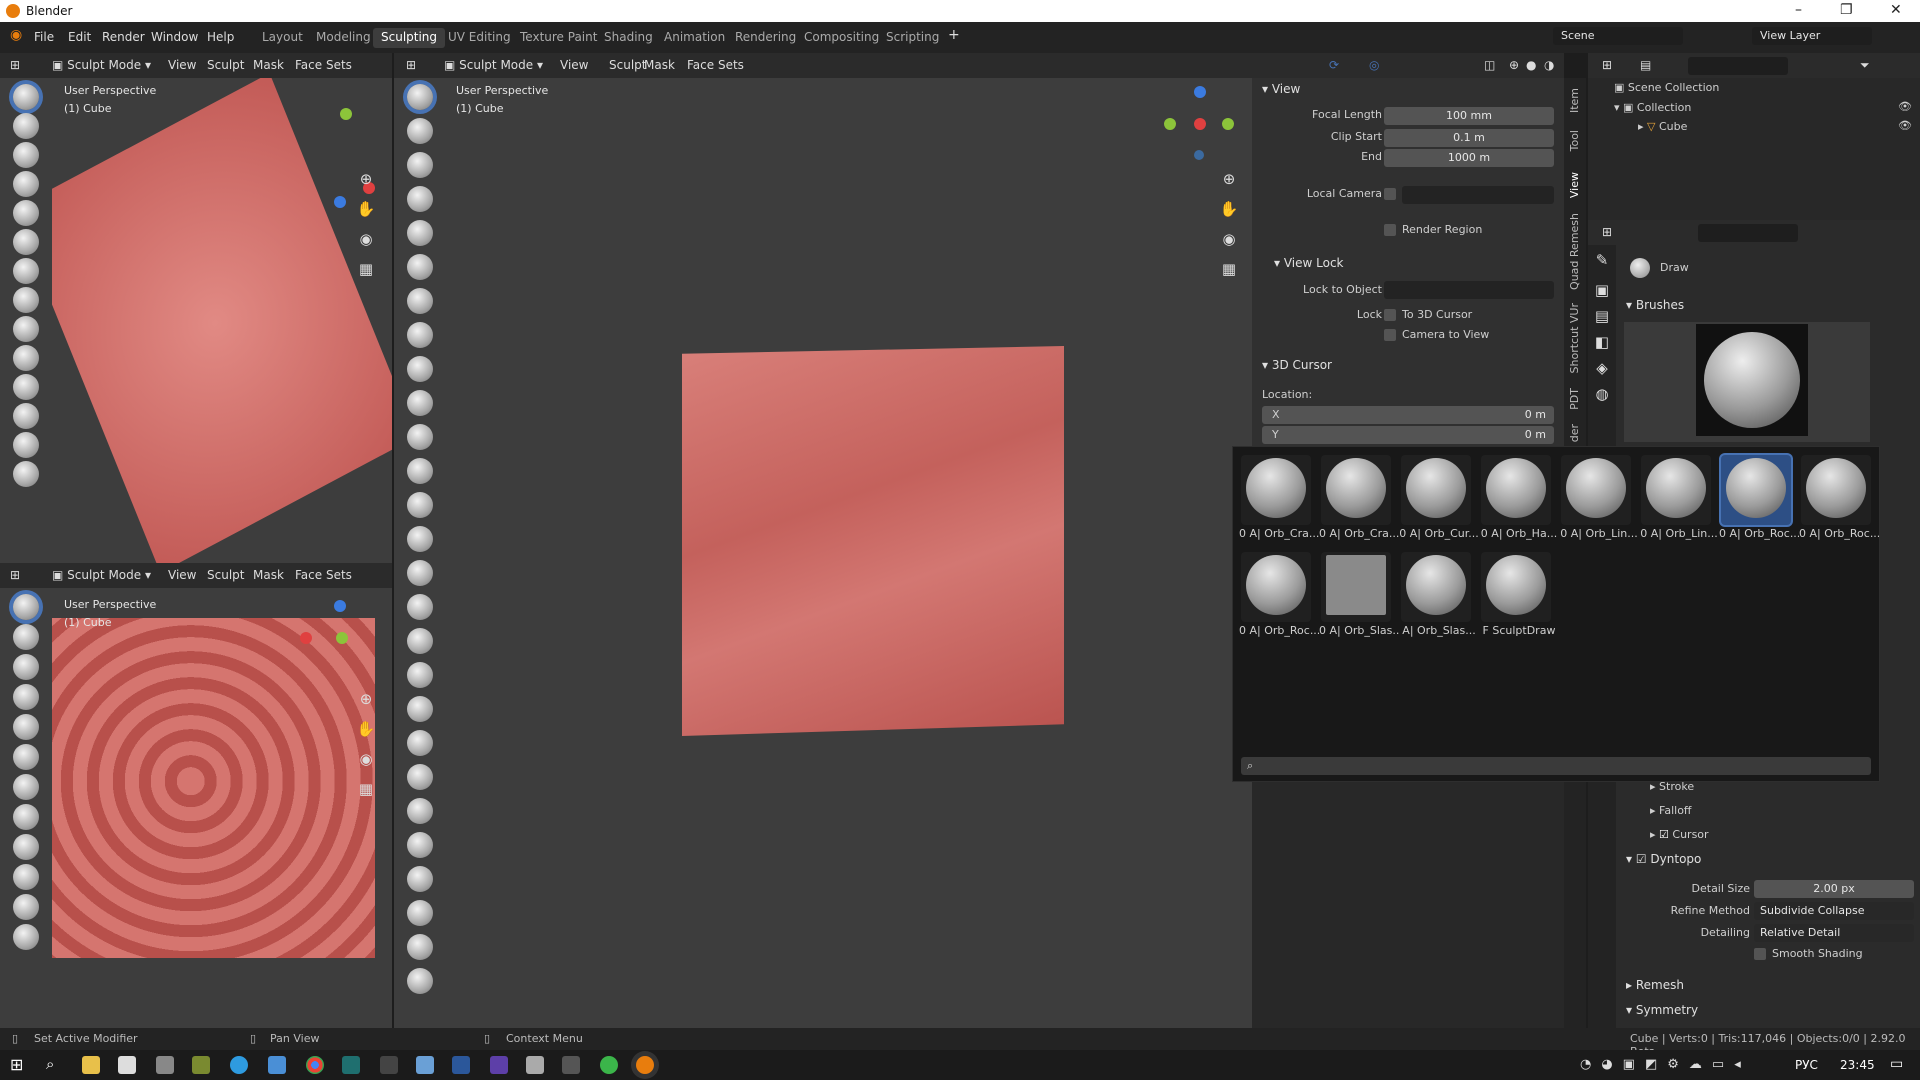  Describe the element at coordinates (1663, 859) in the screenshot. I see `dyntopo-section: ▾ ☑ Dyntopo` at that location.